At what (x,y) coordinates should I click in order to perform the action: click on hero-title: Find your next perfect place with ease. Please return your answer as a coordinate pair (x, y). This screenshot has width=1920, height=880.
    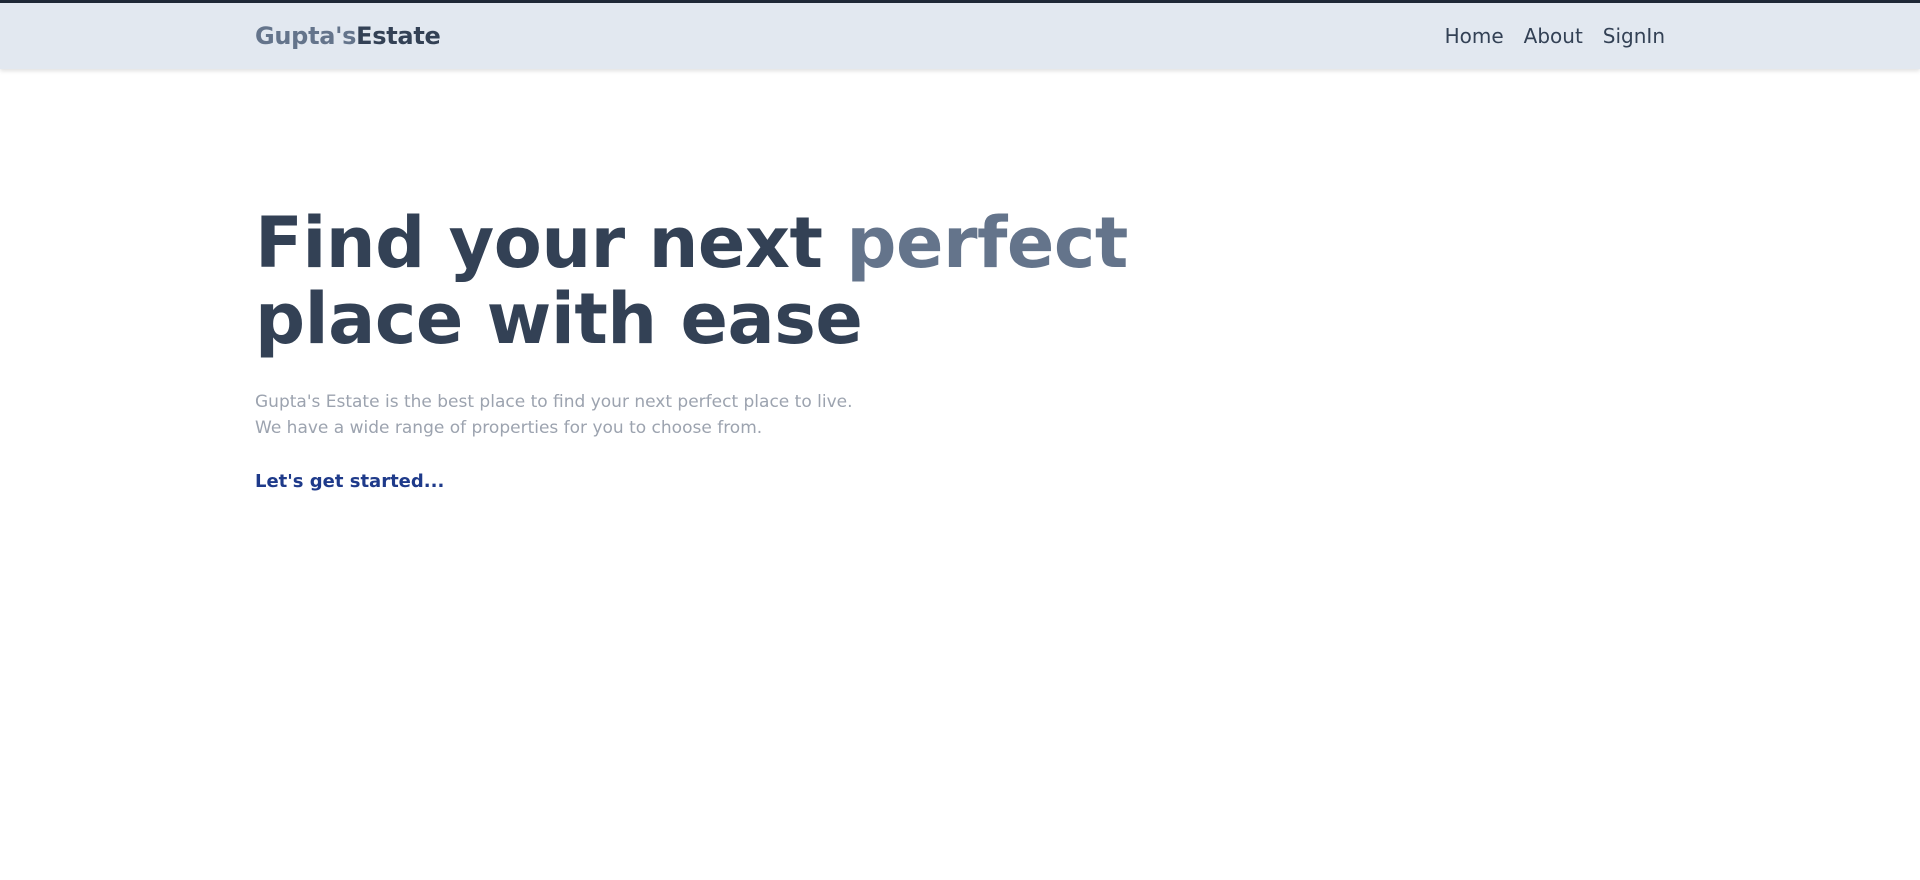
    Looking at the image, I should click on (705, 281).